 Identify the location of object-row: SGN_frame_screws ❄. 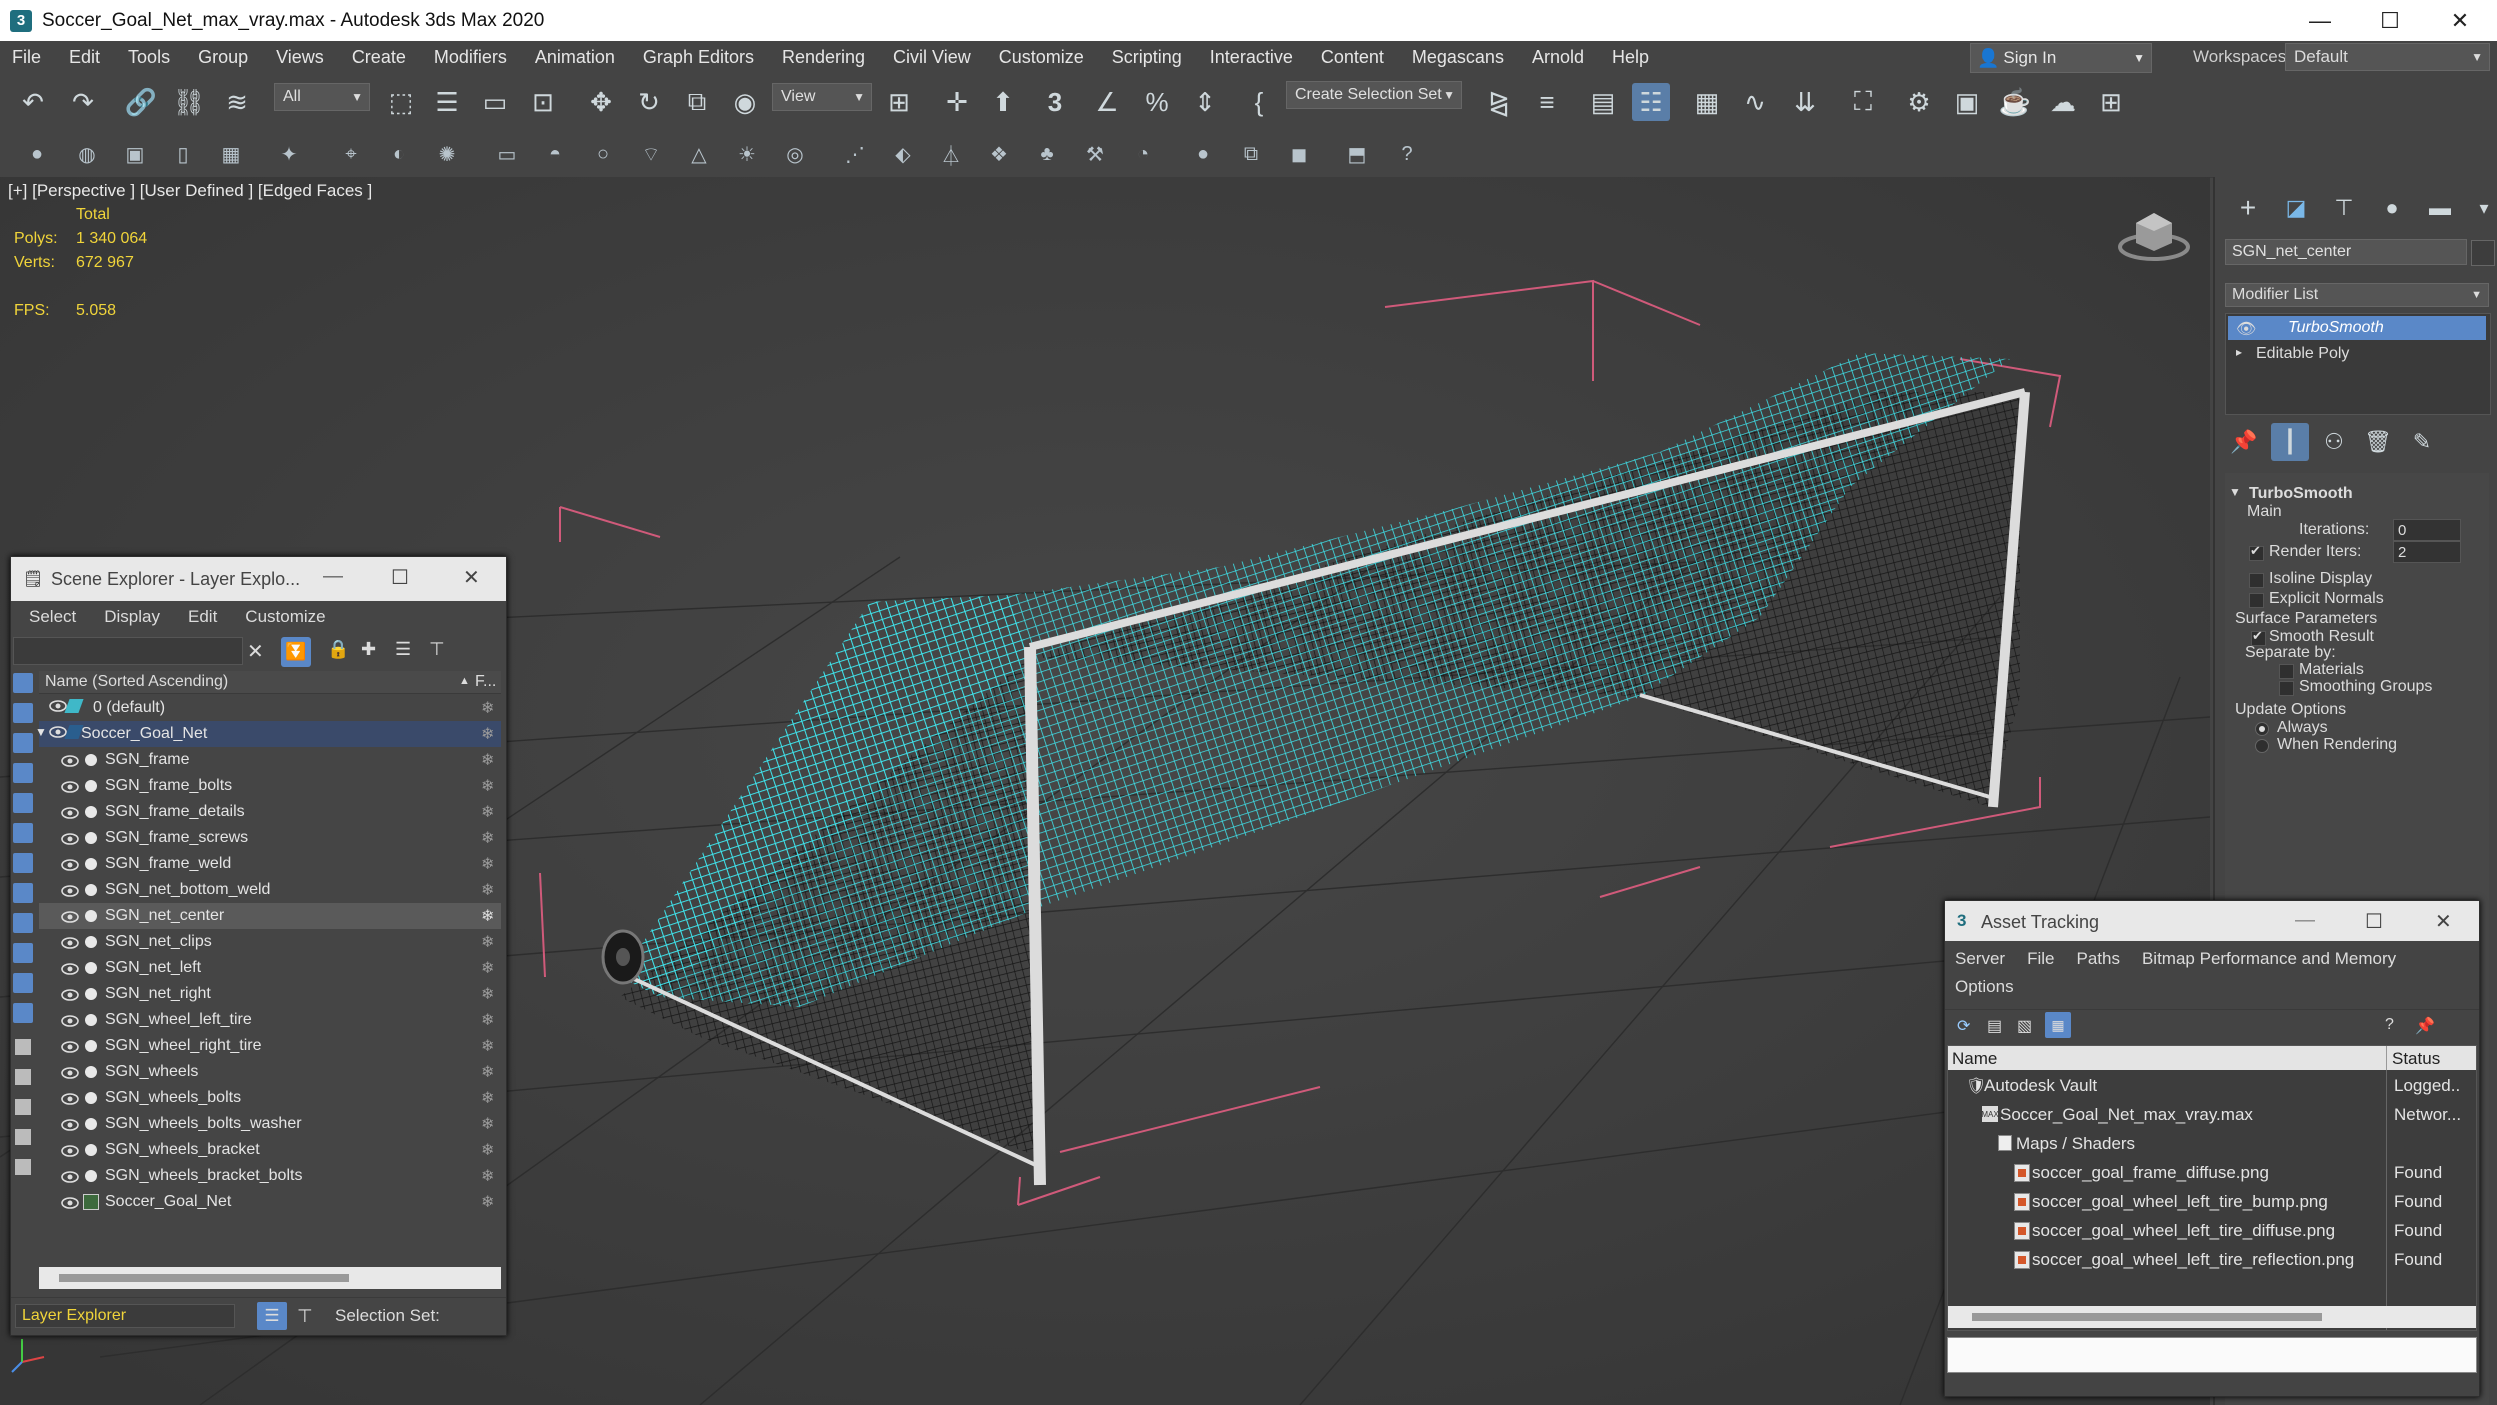
(270, 838).